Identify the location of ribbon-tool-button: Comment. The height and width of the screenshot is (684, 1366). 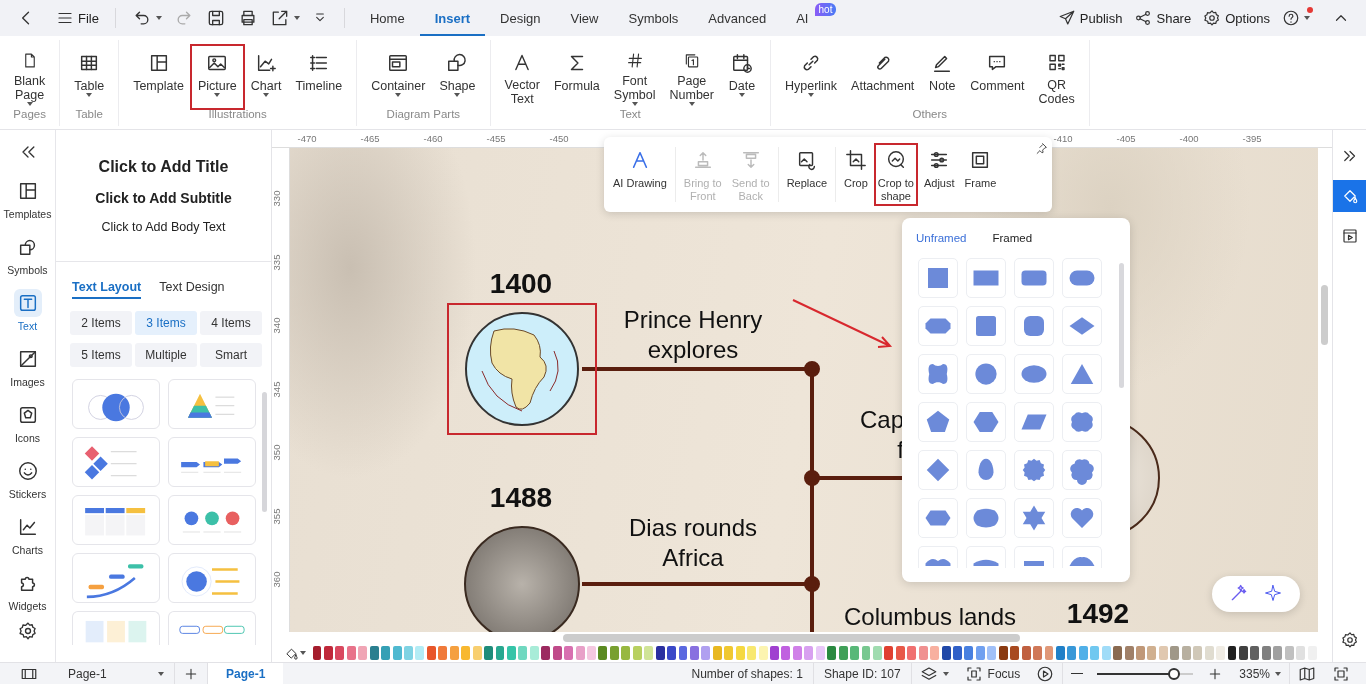
(997, 77).